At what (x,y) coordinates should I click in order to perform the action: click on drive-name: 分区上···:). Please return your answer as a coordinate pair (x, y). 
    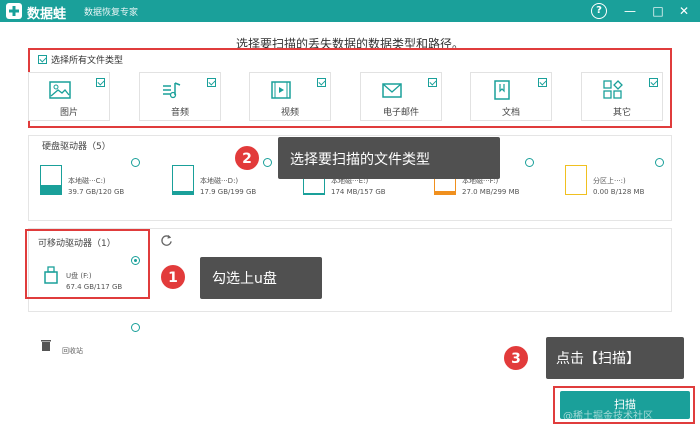
    Looking at the image, I should click on (609, 181).